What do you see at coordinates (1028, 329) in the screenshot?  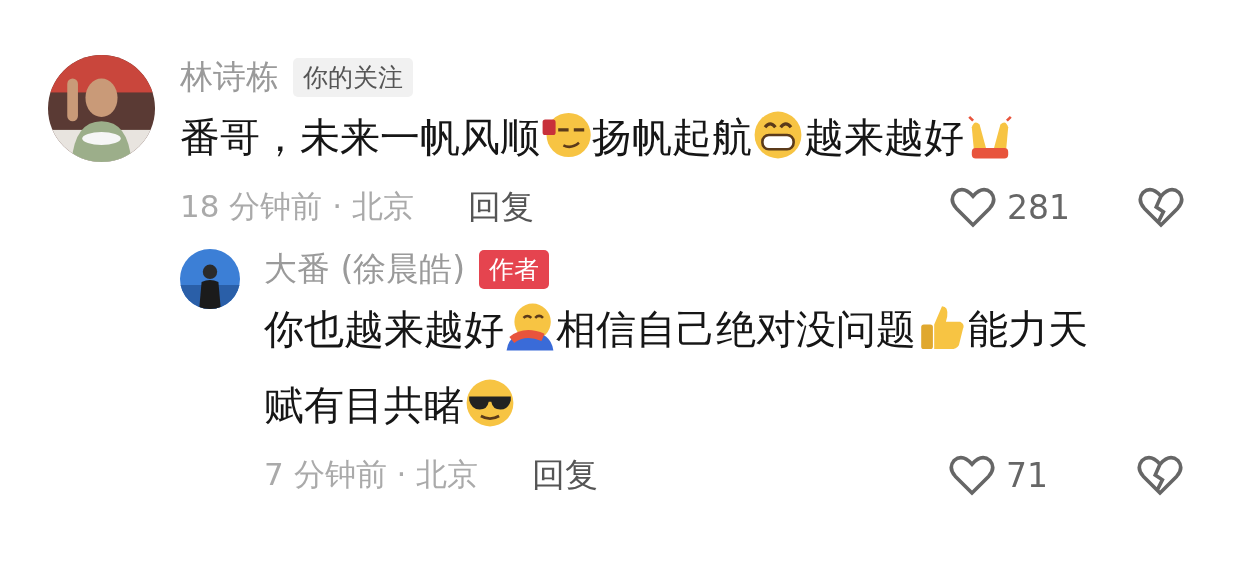 I see `comment-text: 能力天` at bounding box center [1028, 329].